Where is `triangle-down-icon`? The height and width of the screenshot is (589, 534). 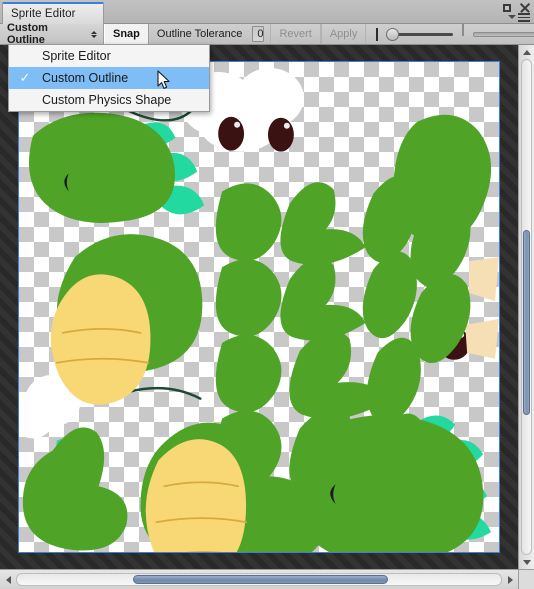
triangle-down-icon is located at coordinates (526, 562).